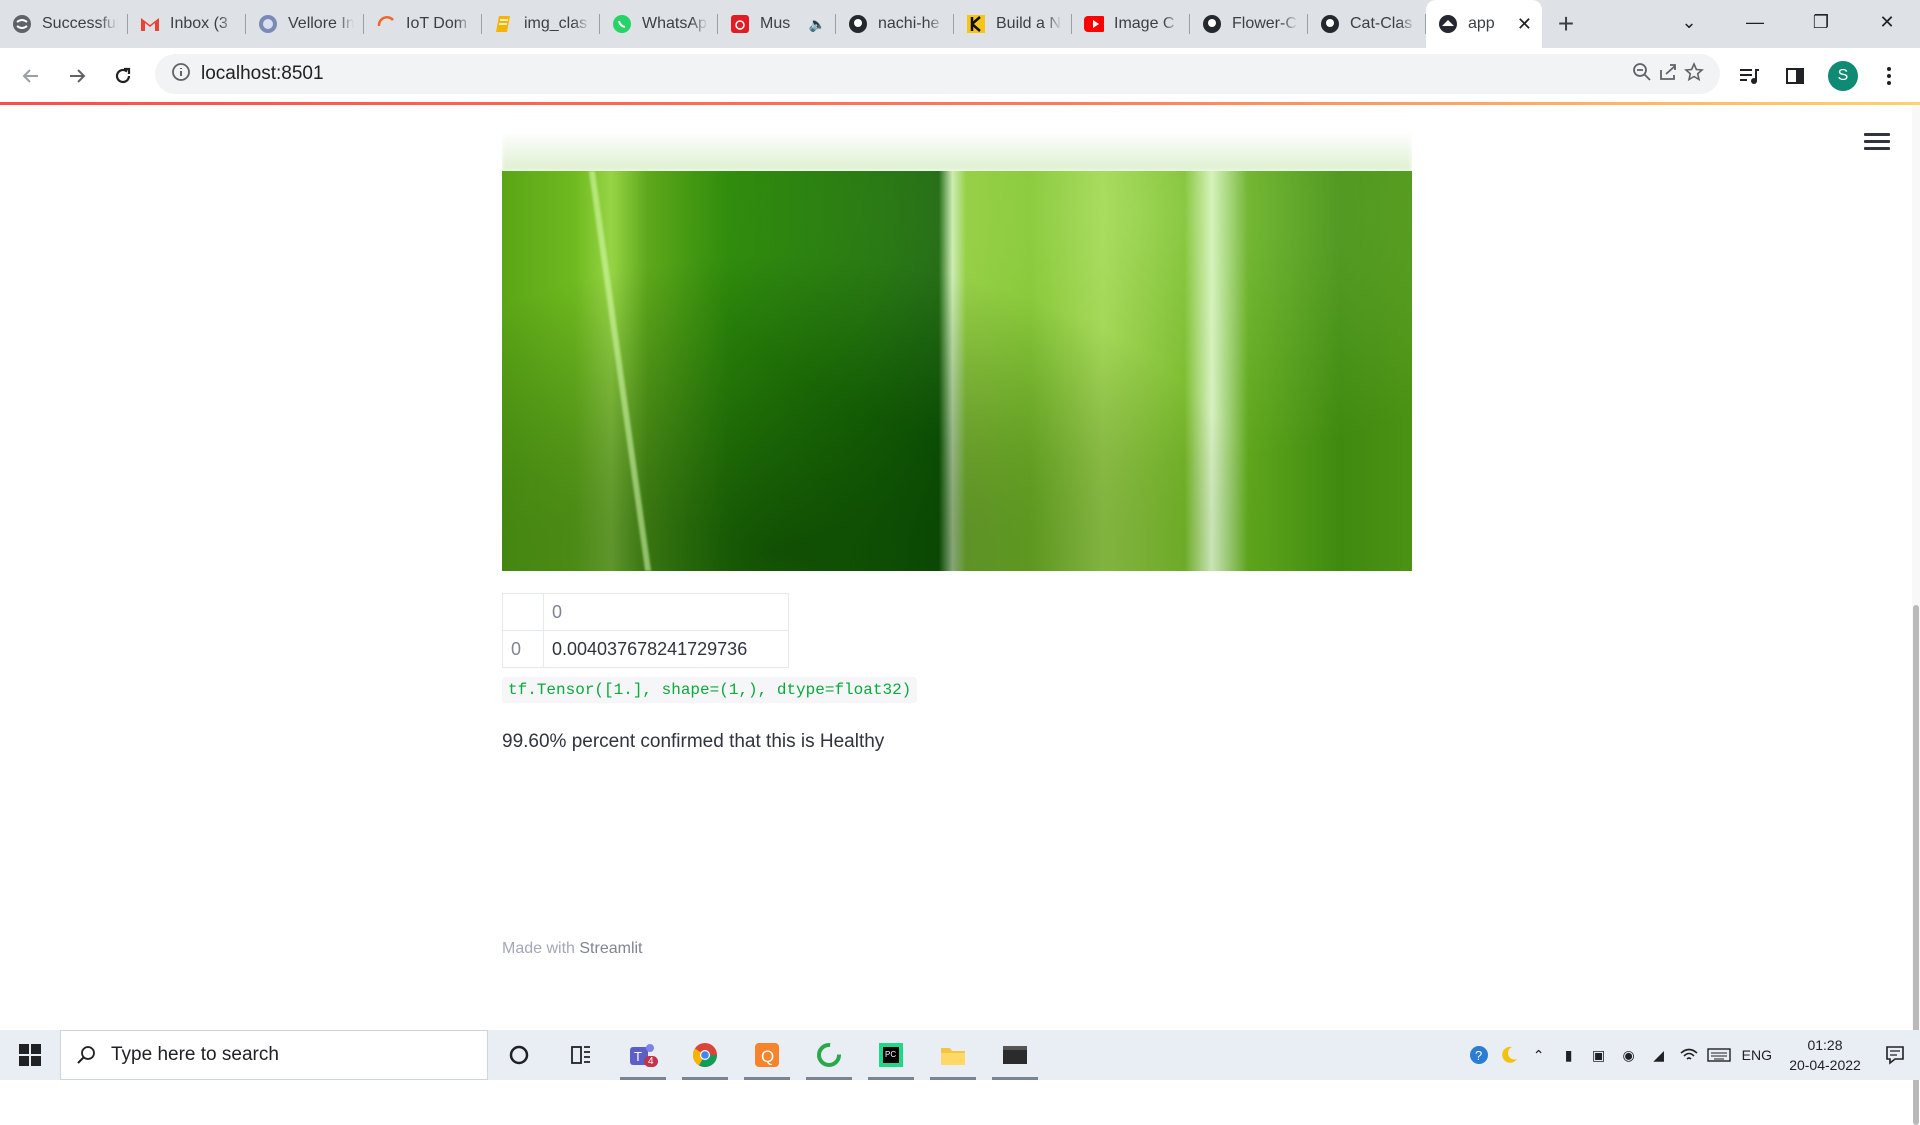 The width and height of the screenshot is (1920, 1125). I want to click on index-header, so click(523, 612).